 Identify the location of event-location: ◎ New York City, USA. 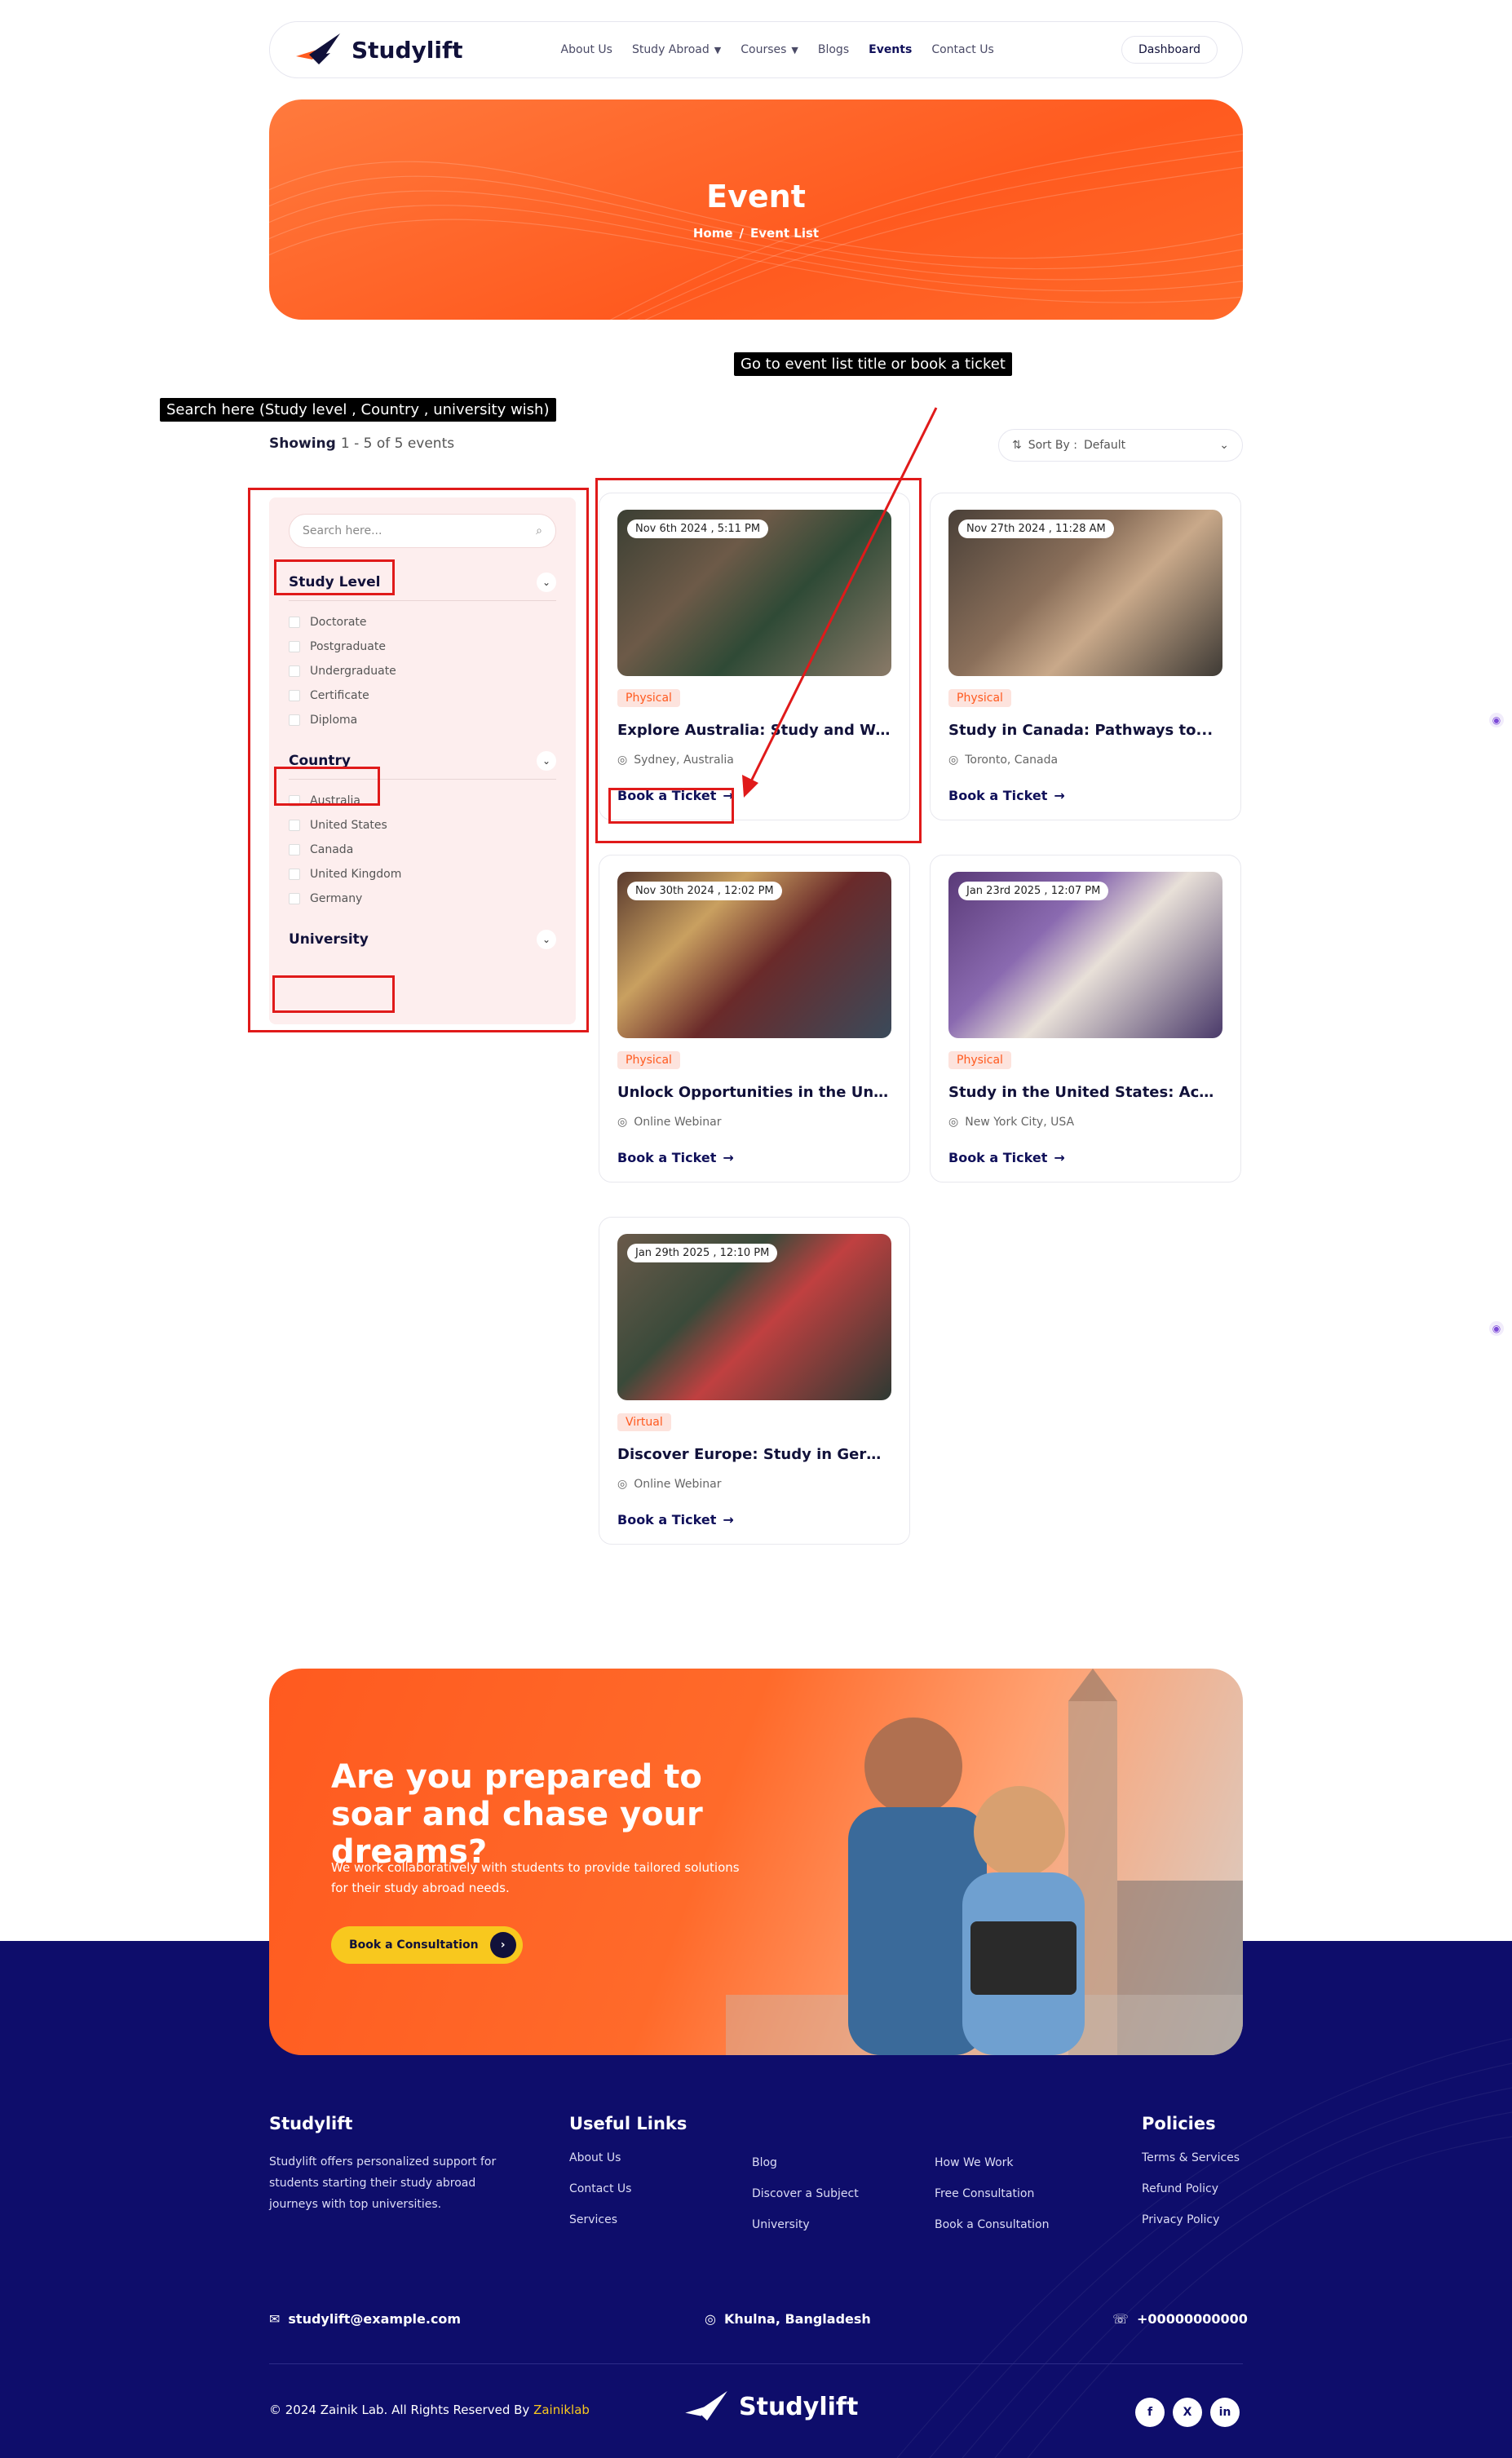
(1085, 1122).